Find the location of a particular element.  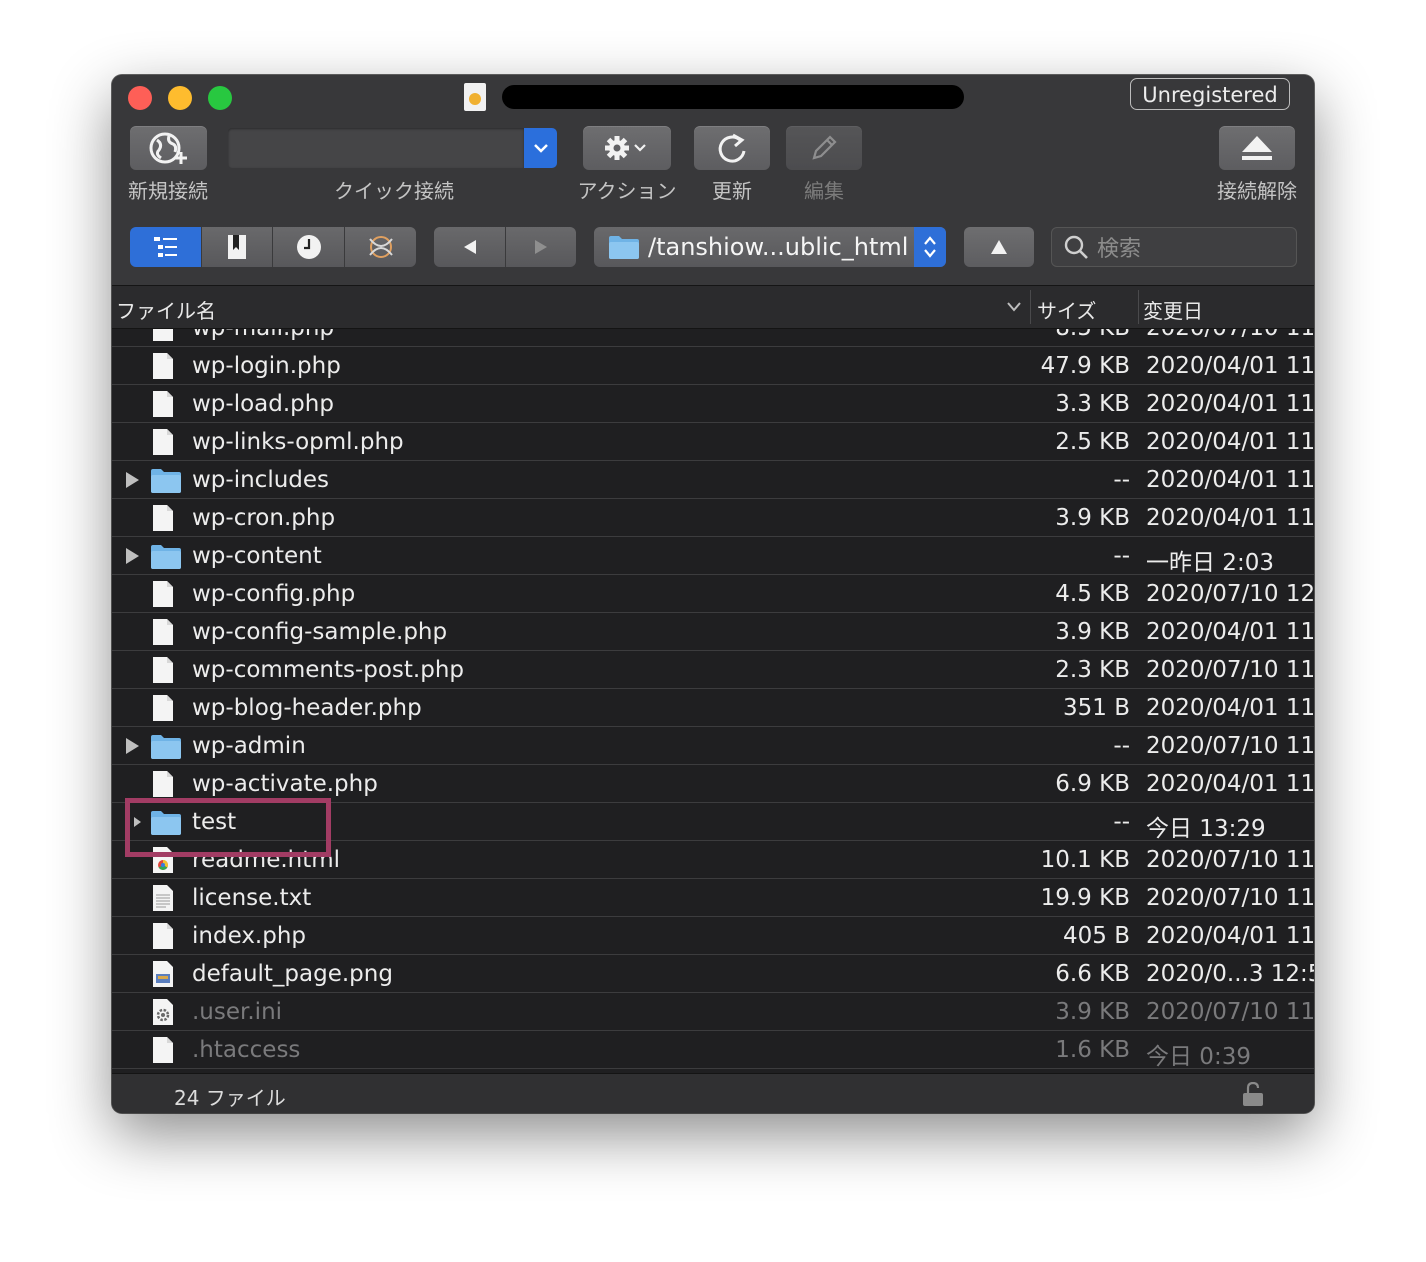

up-down-chevron-icon is located at coordinates (930, 247).